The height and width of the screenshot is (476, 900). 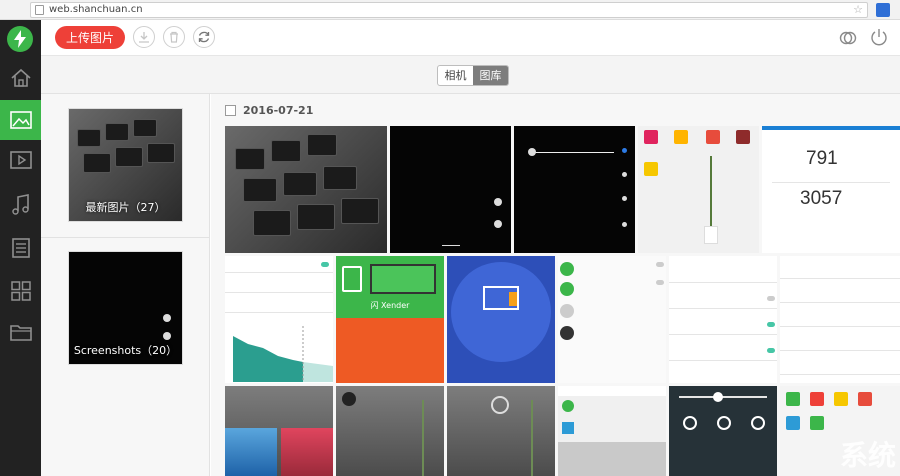 I want to click on sidebar-item-files, so click(x=20, y=332).